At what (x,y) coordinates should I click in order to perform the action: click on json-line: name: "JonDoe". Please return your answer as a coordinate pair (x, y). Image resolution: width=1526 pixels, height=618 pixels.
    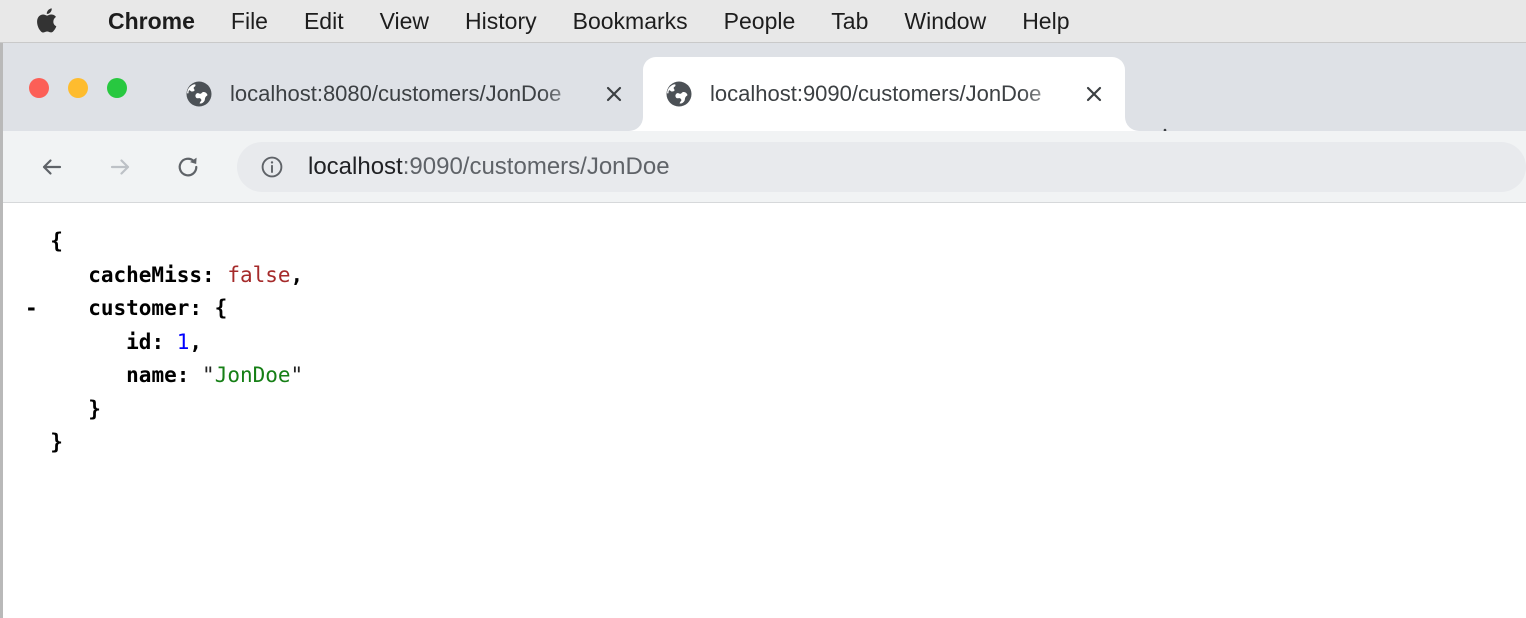
    Looking at the image, I should click on (775, 376).